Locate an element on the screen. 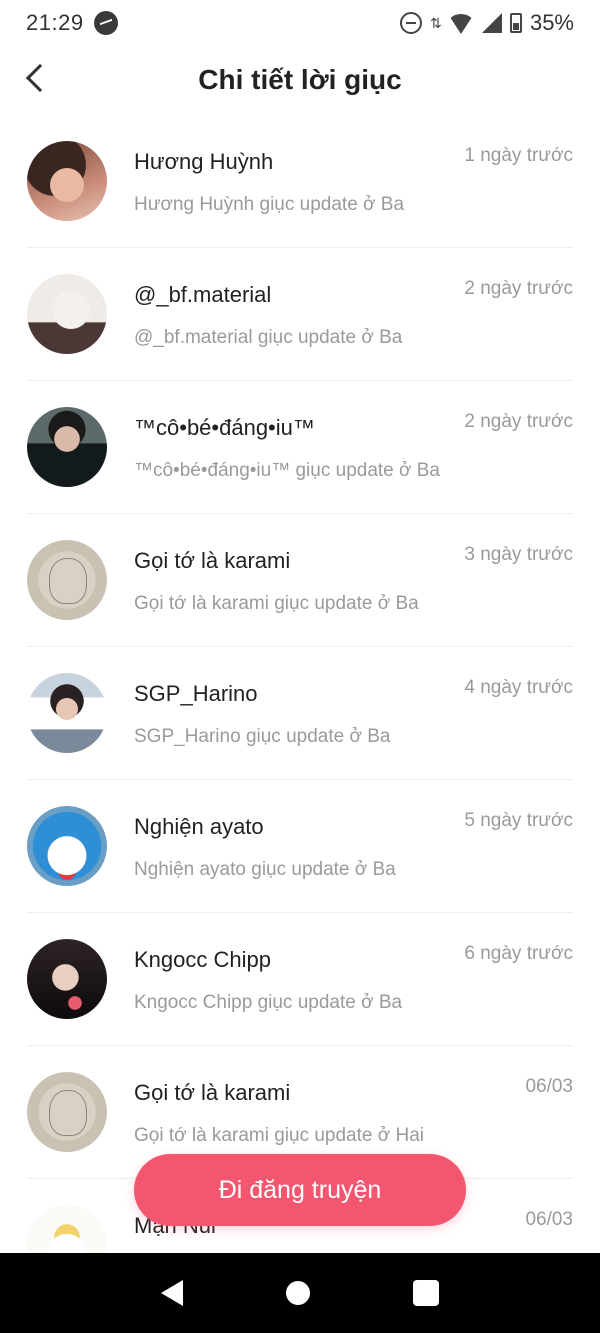 This screenshot has width=600, height=1333. dnd-icon is located at coordinates (410, 23).